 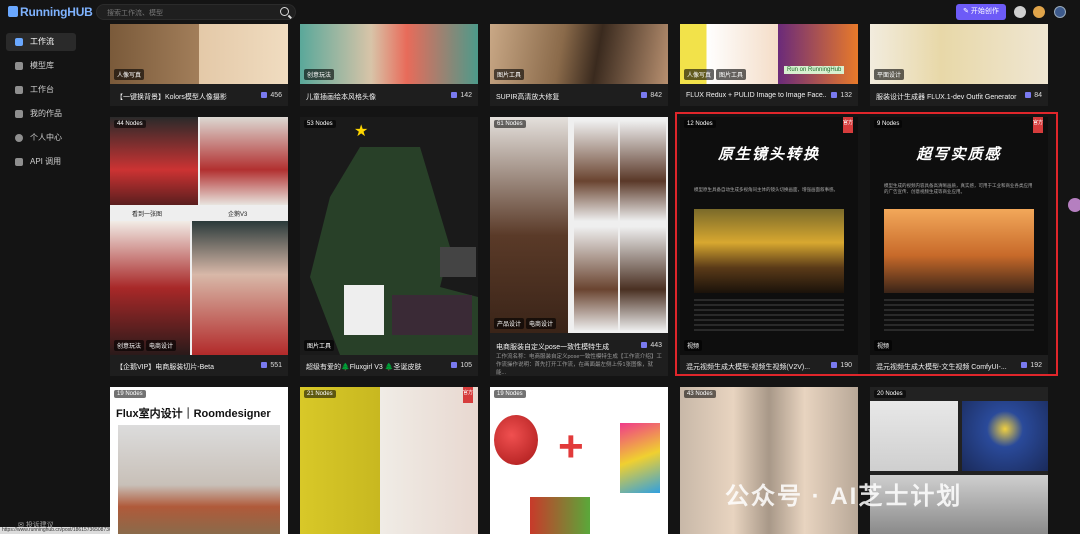 What do you see at coordinates (1039, 12) in the screenshot?
I see `coin-icon` at bounding box center [1039, 12].